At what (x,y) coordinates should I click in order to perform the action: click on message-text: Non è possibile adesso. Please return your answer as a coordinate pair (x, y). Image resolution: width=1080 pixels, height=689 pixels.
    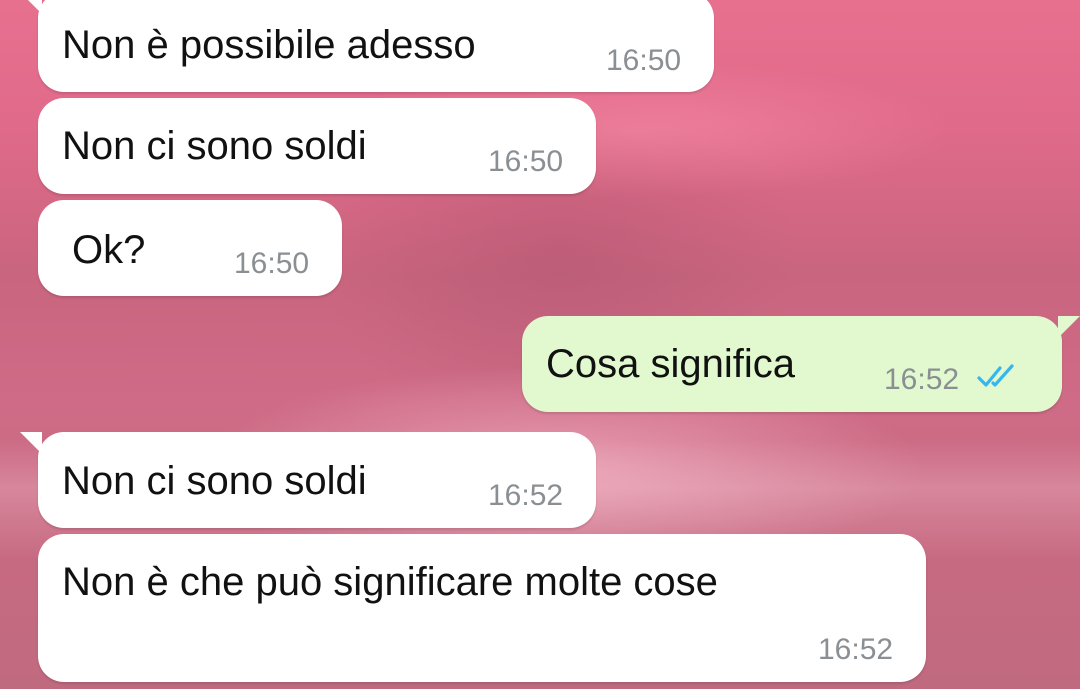
    Looking at the image, I should click on (269, 45).